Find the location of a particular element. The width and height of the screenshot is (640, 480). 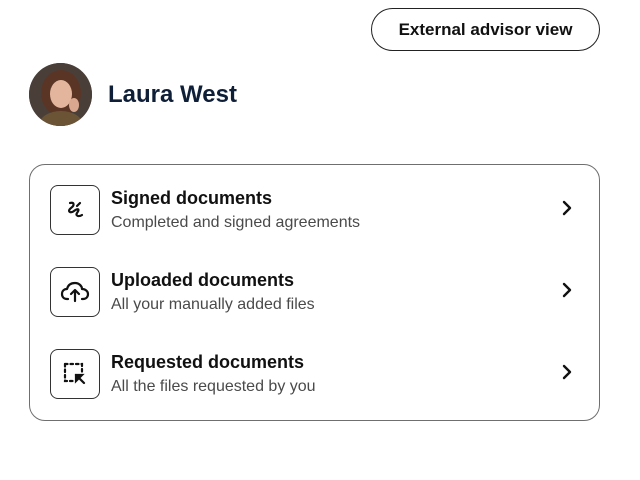

row-title: Uploaded documents is located at coordinates (203, 280).